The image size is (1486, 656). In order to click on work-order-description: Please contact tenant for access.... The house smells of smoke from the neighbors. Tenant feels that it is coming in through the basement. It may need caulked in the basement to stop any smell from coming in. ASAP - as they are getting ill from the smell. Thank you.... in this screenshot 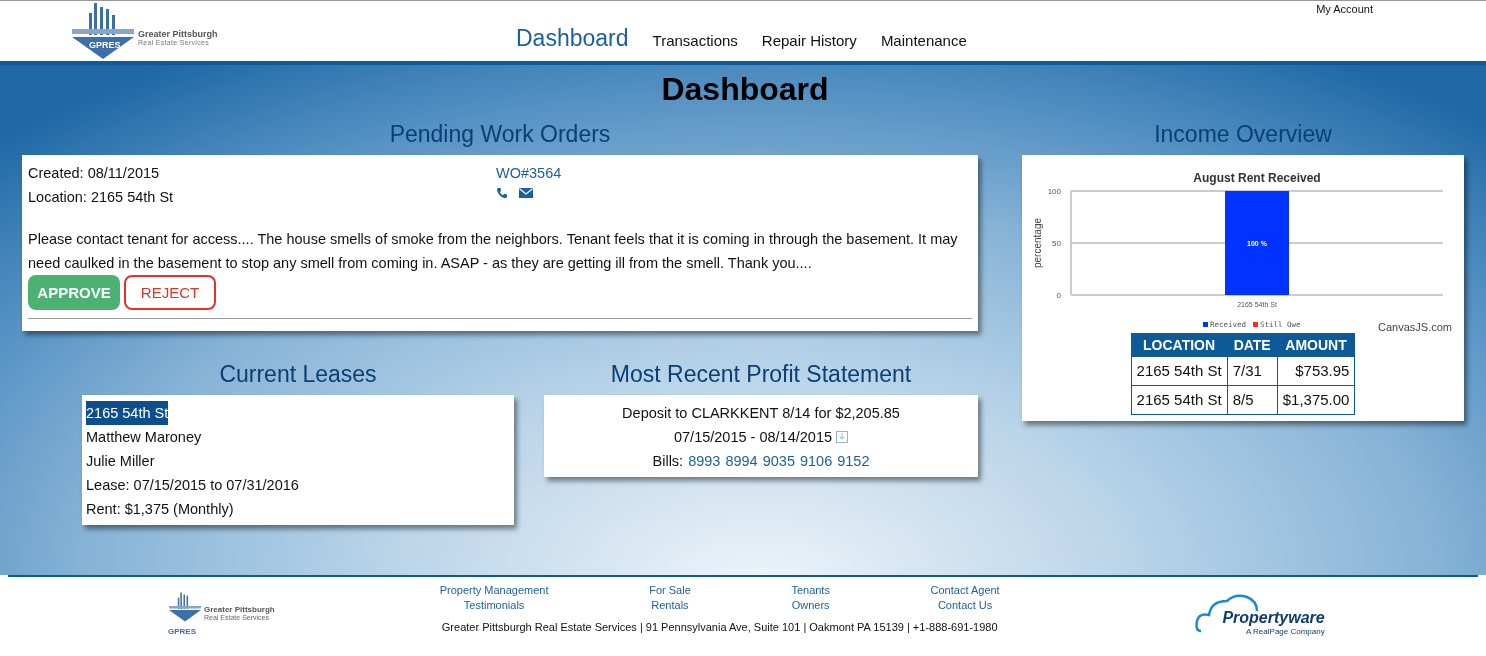, I will do `click(493, 251)`.